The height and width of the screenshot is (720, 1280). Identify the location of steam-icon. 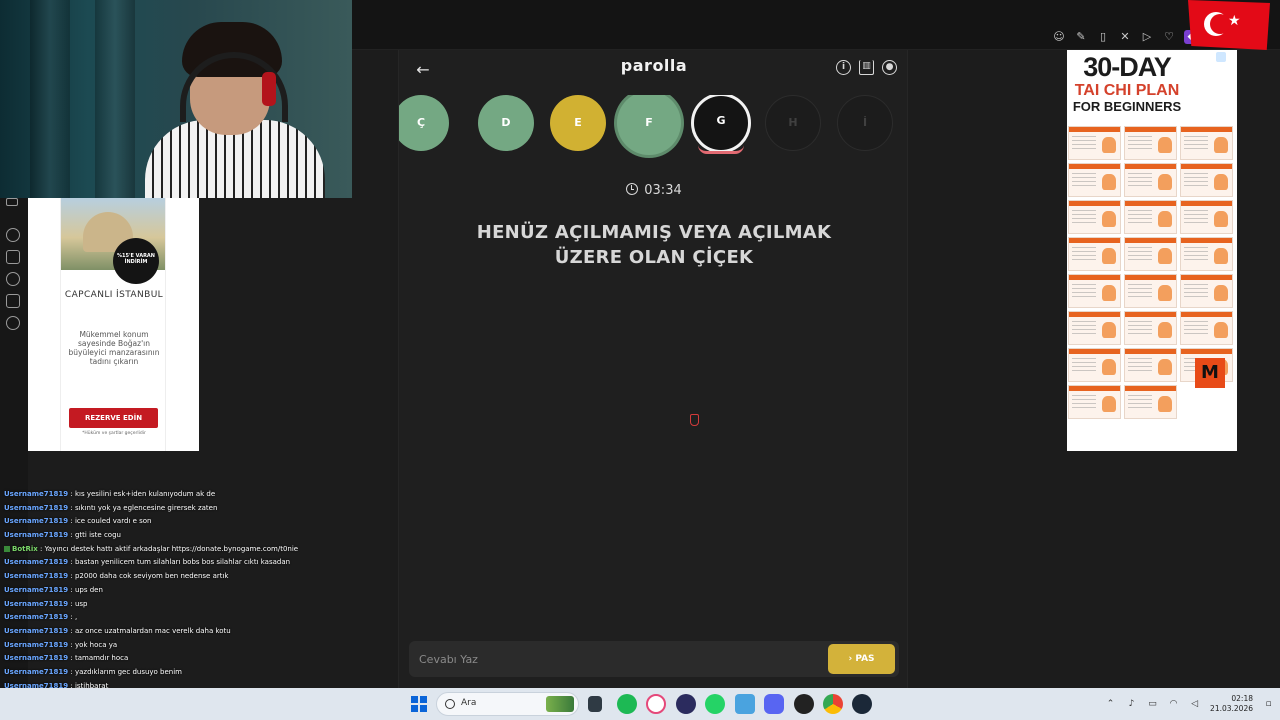
(862, 704).